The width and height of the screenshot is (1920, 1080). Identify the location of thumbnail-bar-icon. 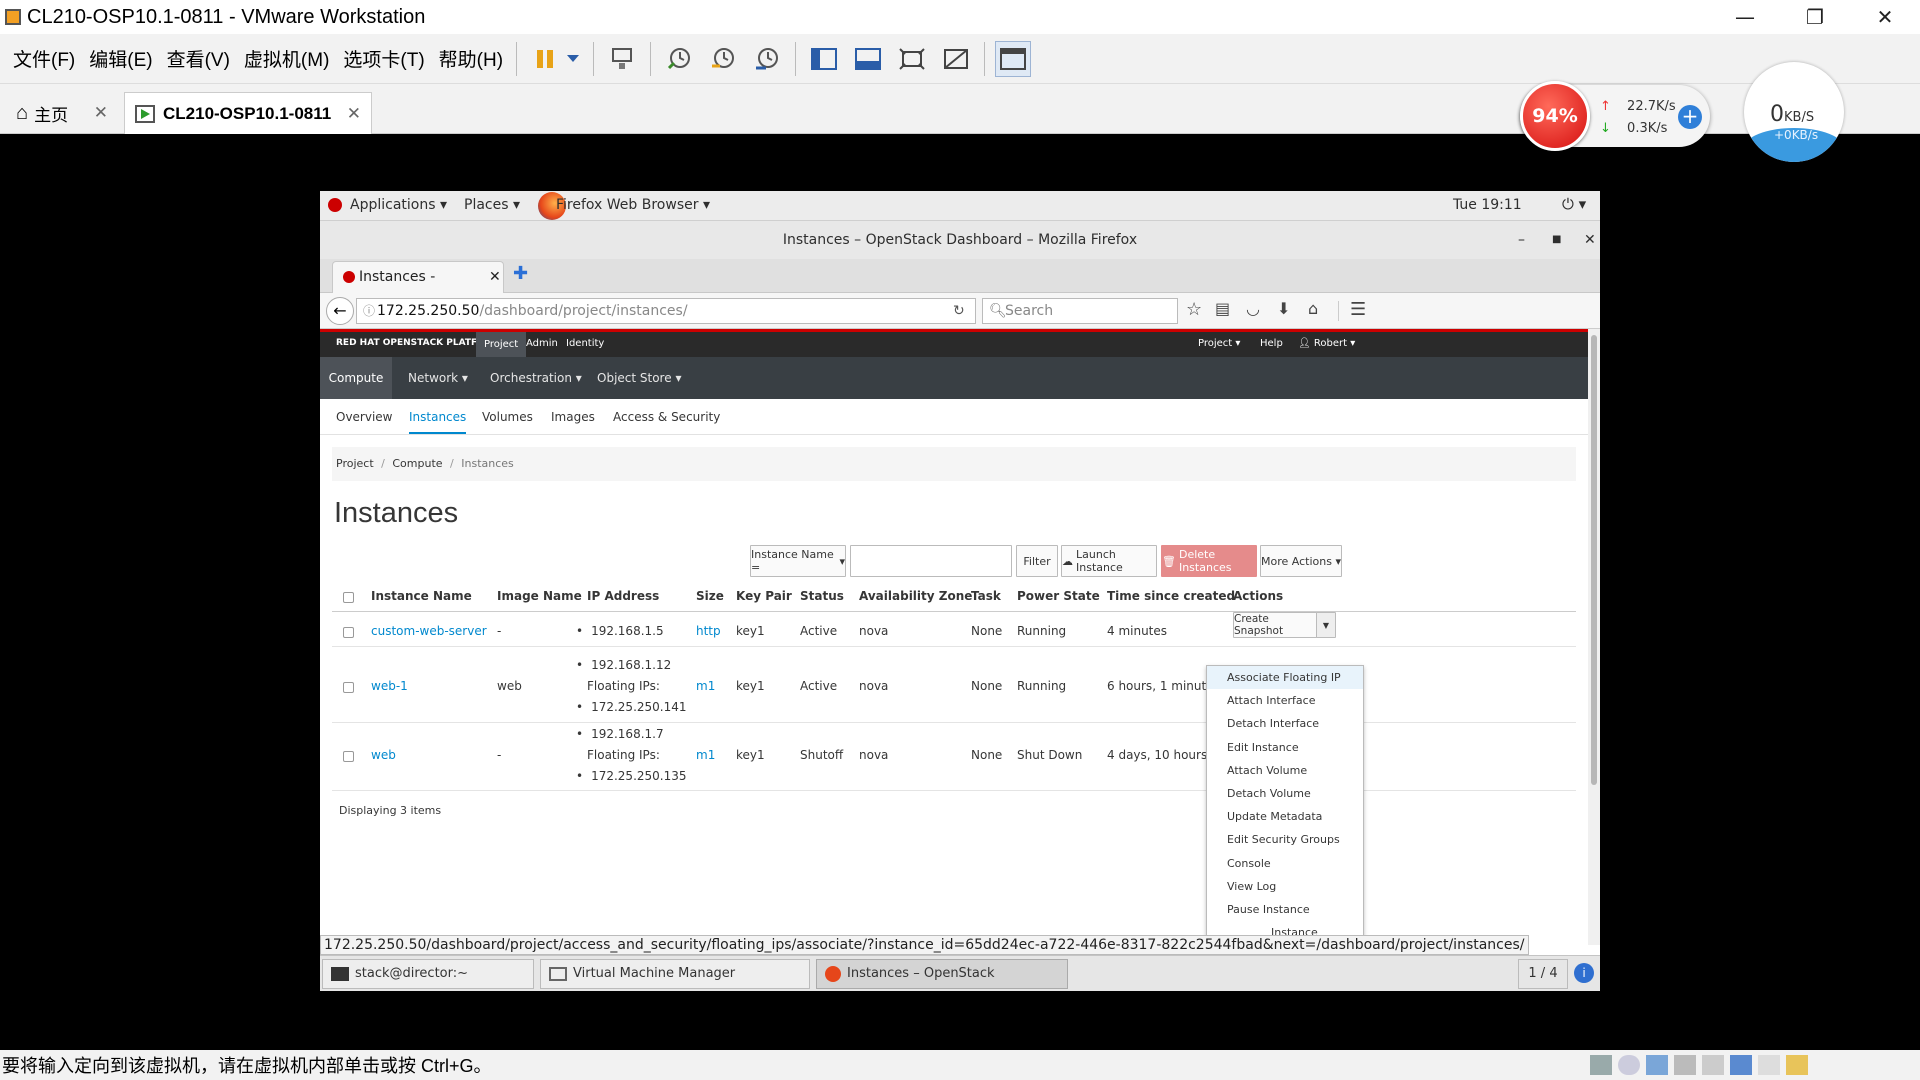
(868, 59).